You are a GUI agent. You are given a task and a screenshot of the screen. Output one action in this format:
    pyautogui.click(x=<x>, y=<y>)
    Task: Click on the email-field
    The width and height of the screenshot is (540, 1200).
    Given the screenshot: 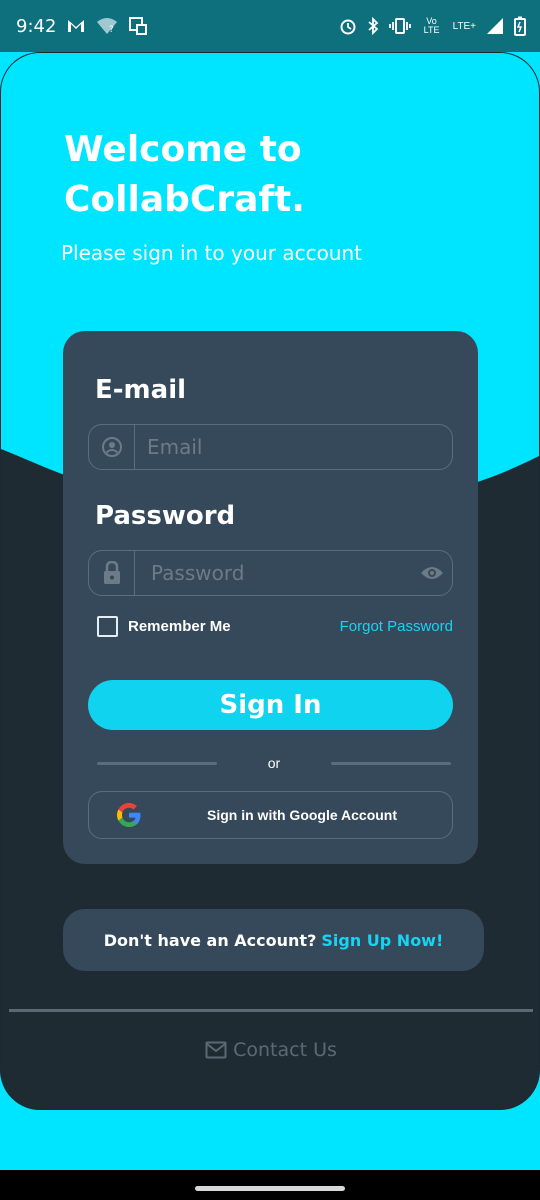 What is the action you would take?
    pyautogui.click(x=270, y=447)
    